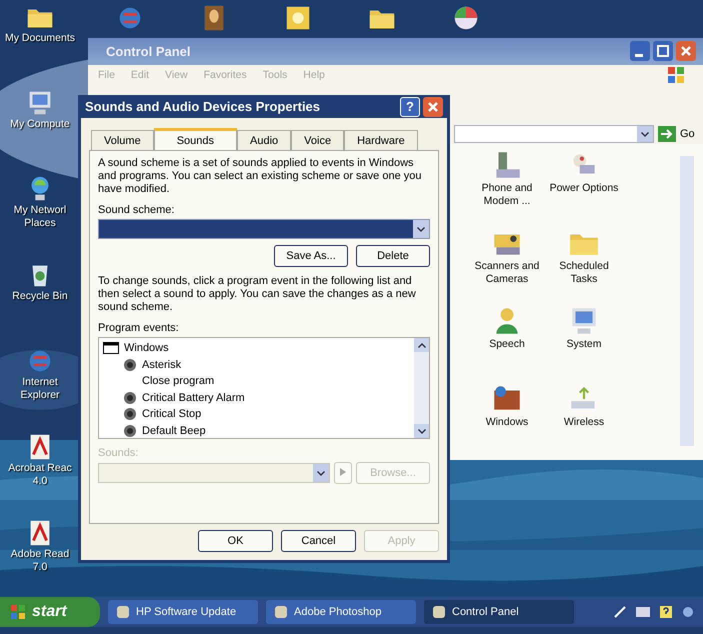 The width and height of the screenshot is (703, 634). I want to click on tab: Voice, so click(317, 140).